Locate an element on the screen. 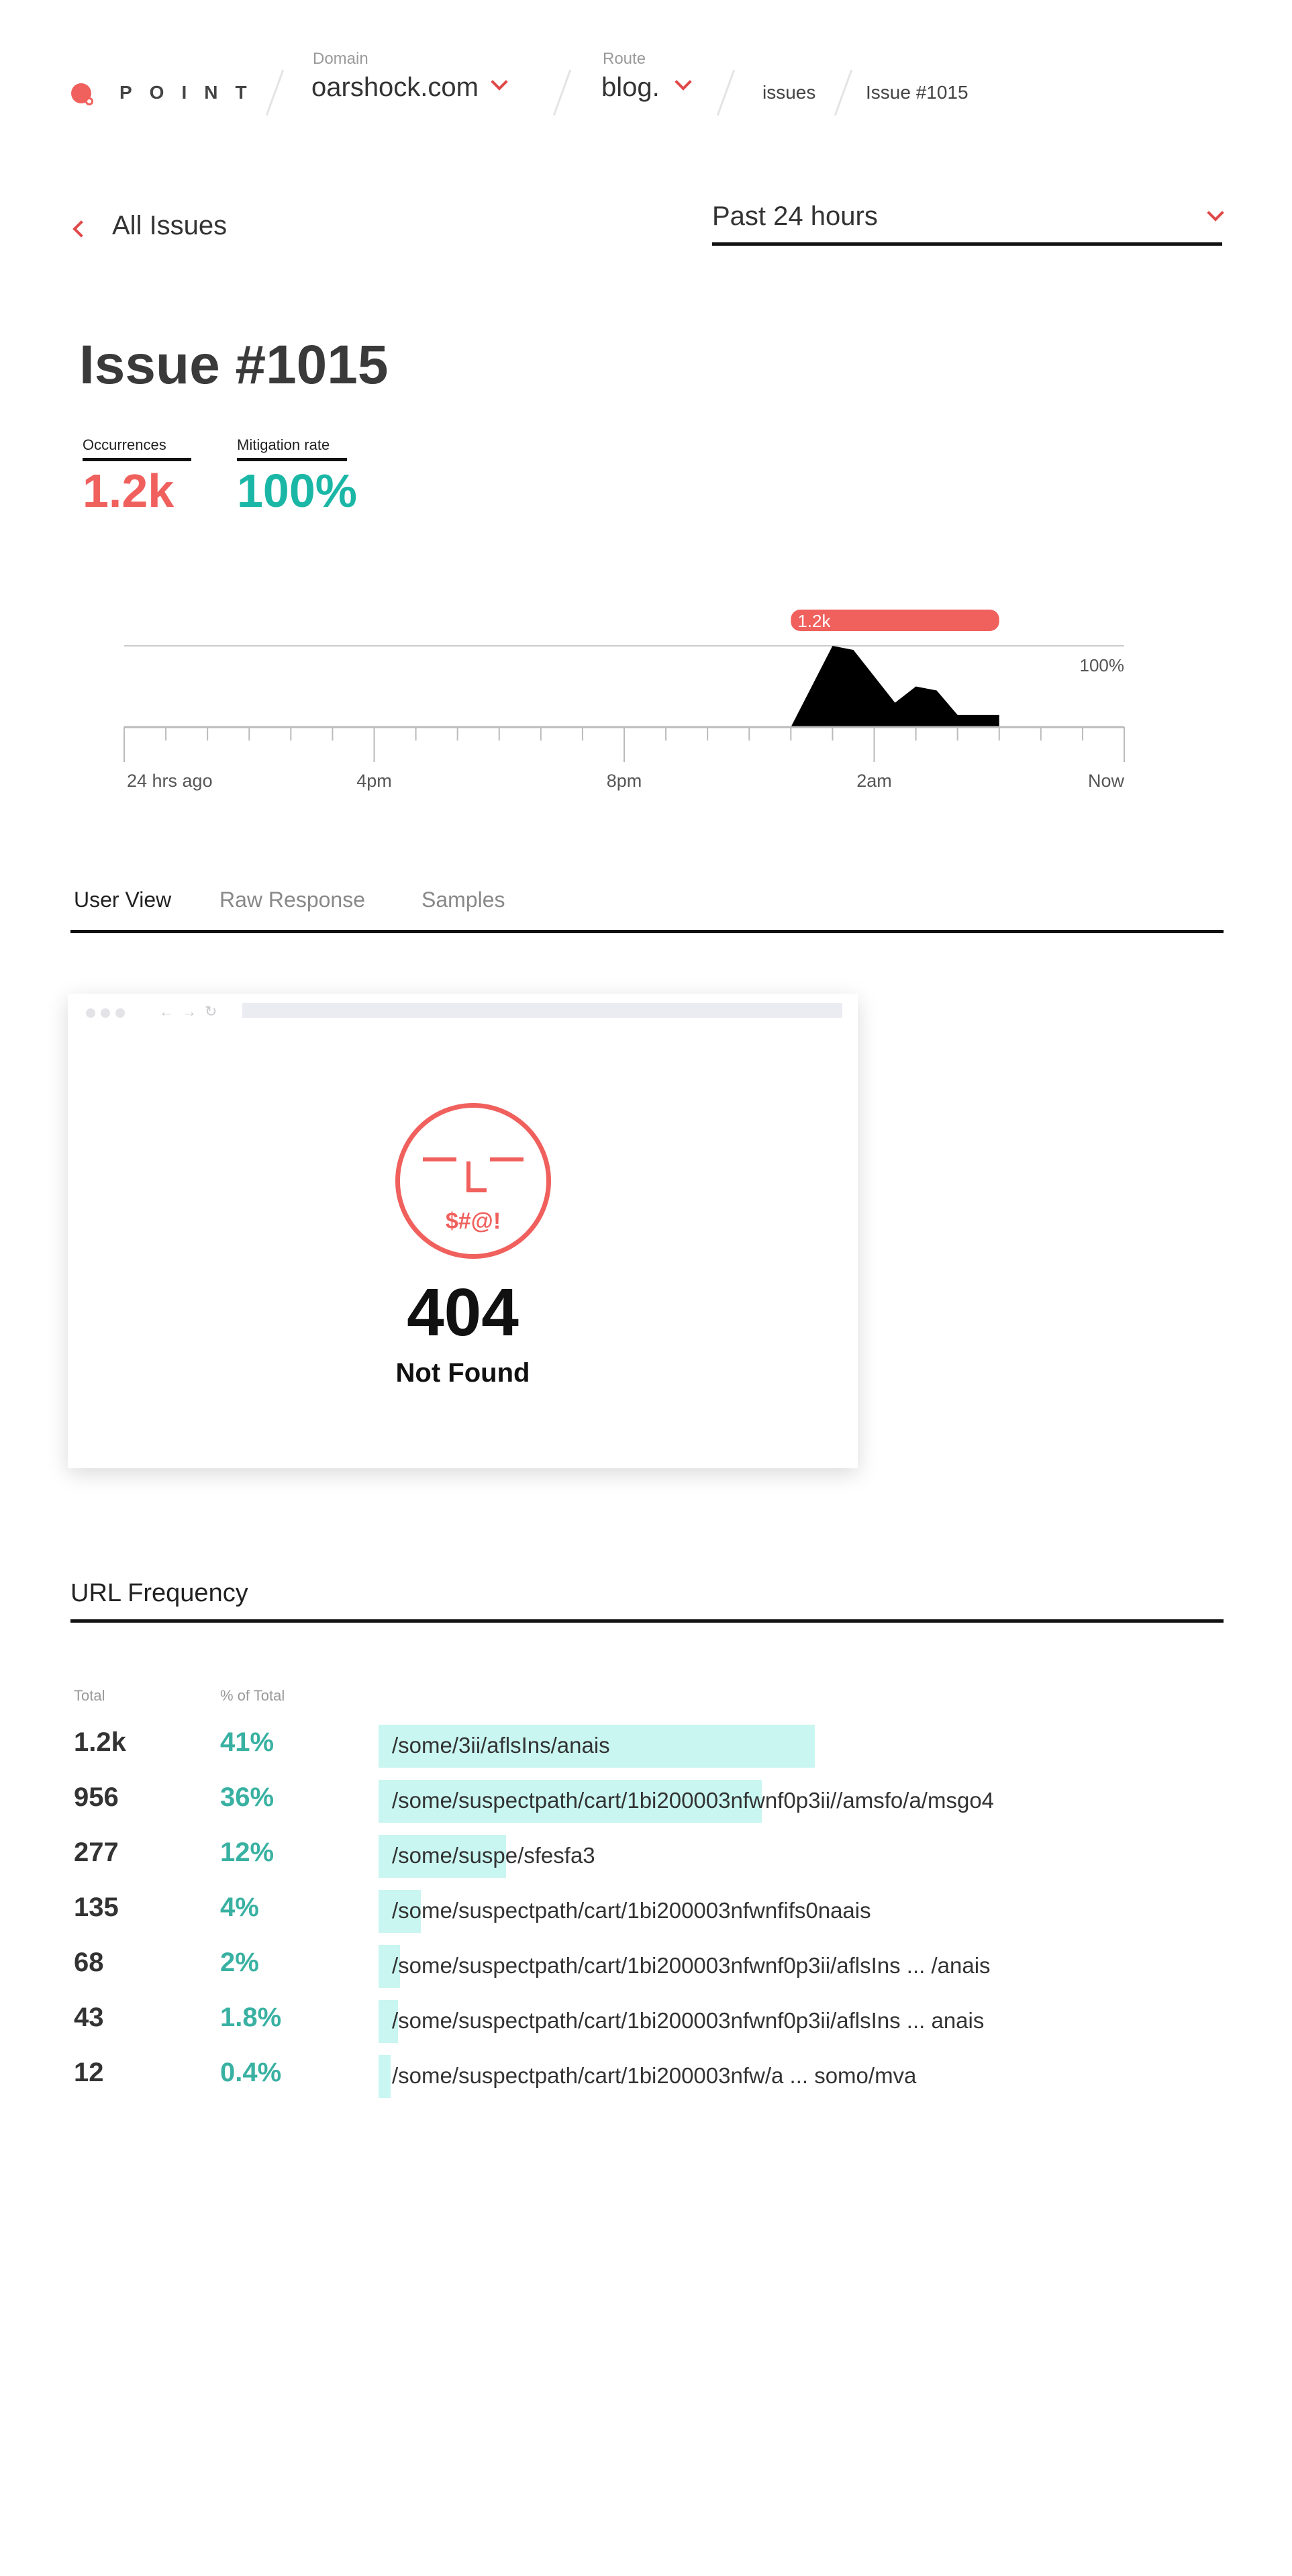 The height and width of the screenshot is (2576, 1292). row-total: 135 is located at coordinates (97, 1907).